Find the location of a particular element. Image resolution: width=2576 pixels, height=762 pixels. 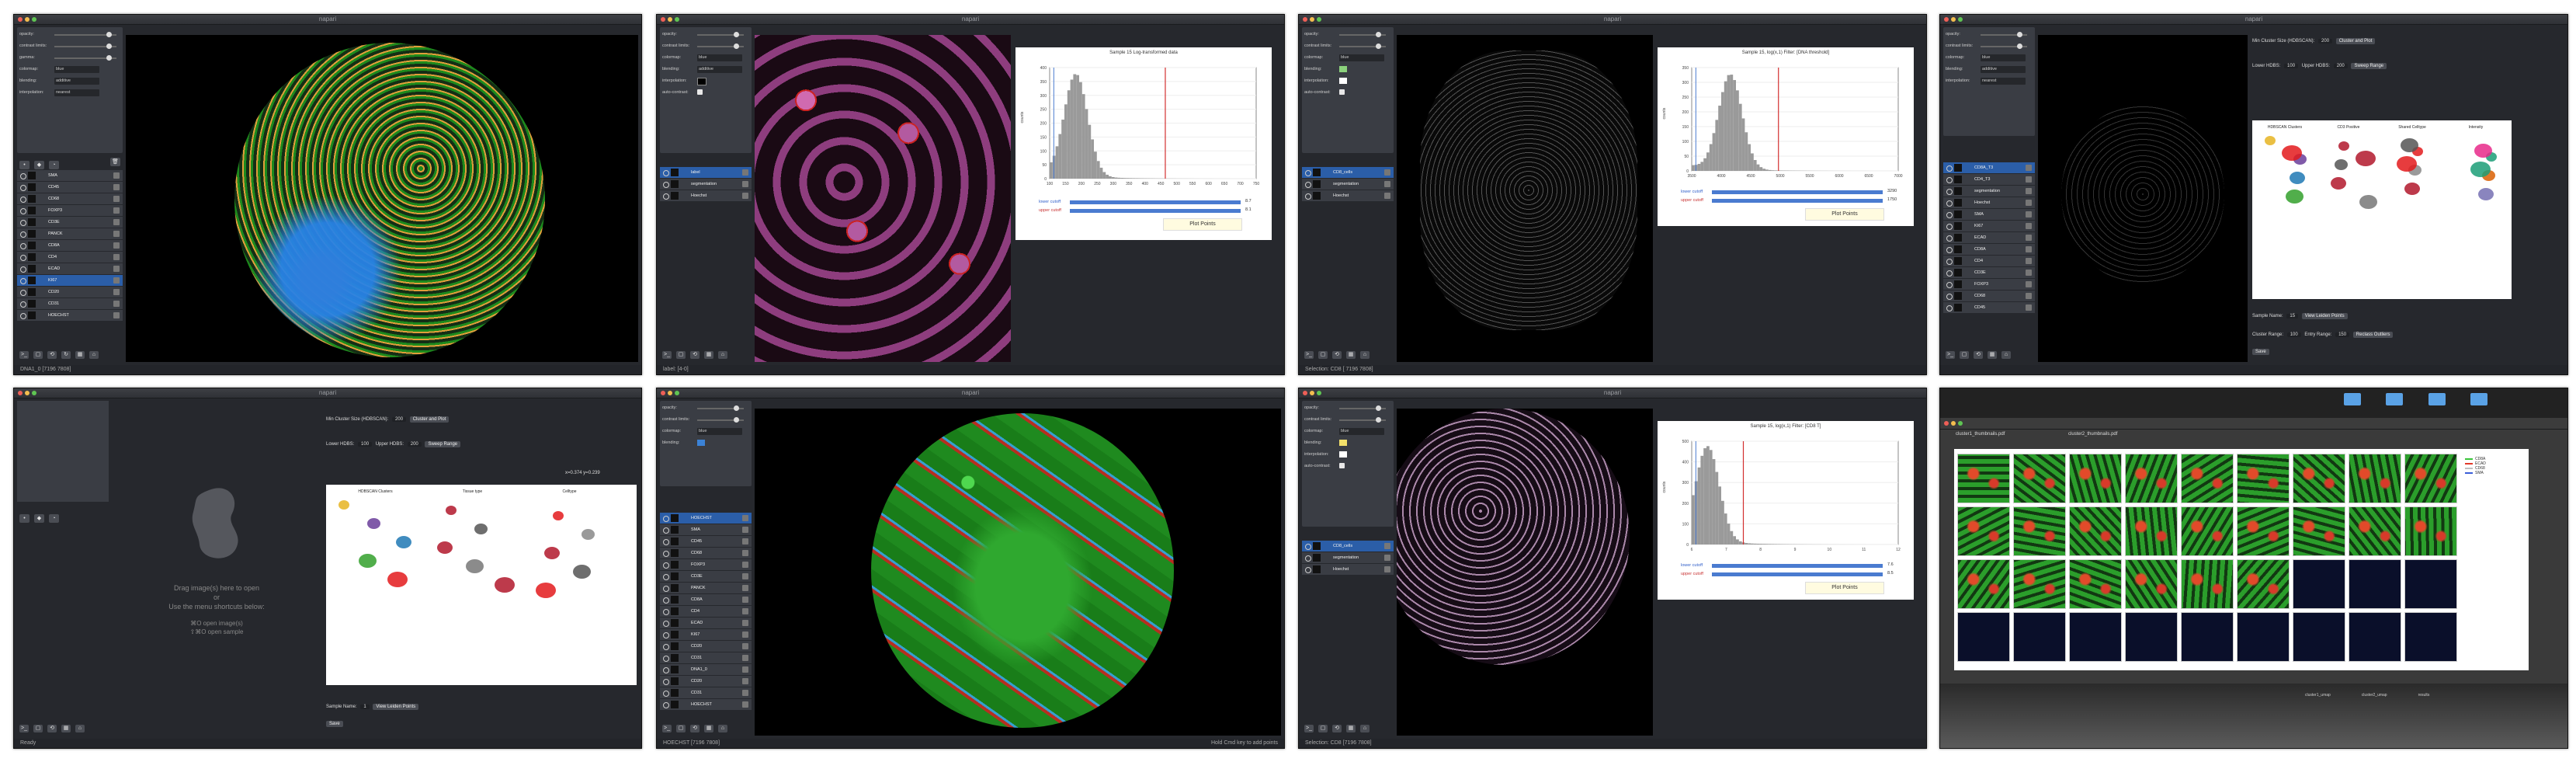

layer-row: CD20 is located at coordinates (70, 292).